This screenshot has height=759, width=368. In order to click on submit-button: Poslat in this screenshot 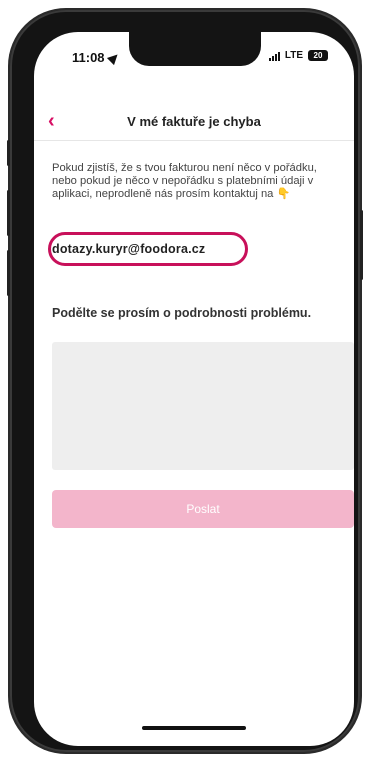, I will do `click(203, 509)`.